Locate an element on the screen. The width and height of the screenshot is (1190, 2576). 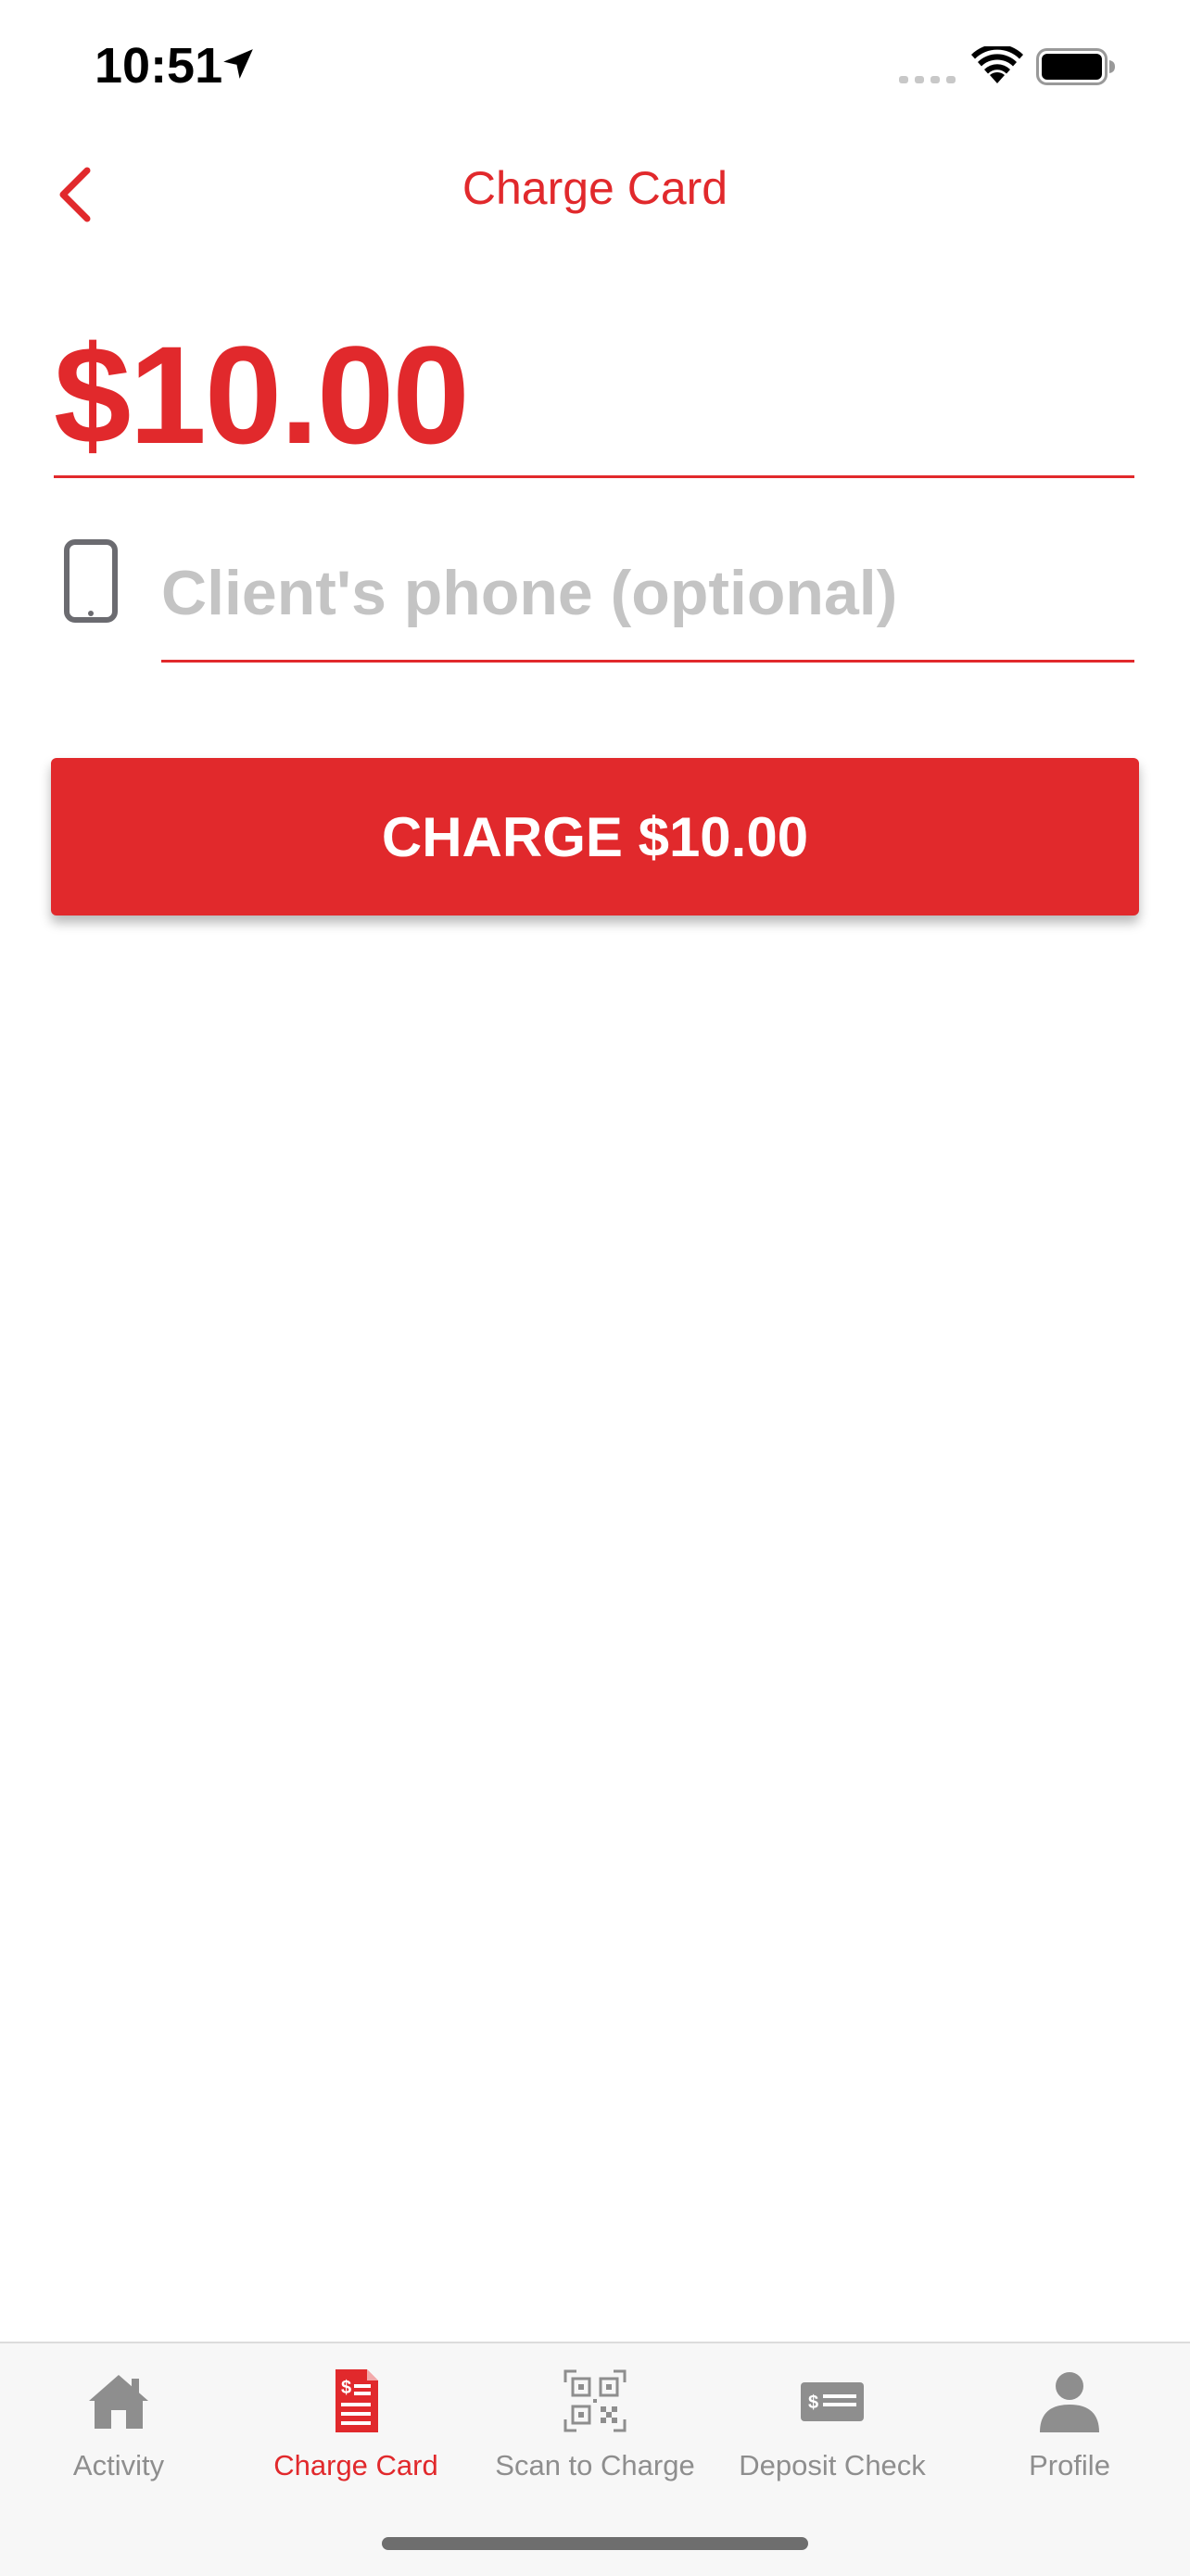
tab-label: Profile is located at coordinates (1069, 2465).